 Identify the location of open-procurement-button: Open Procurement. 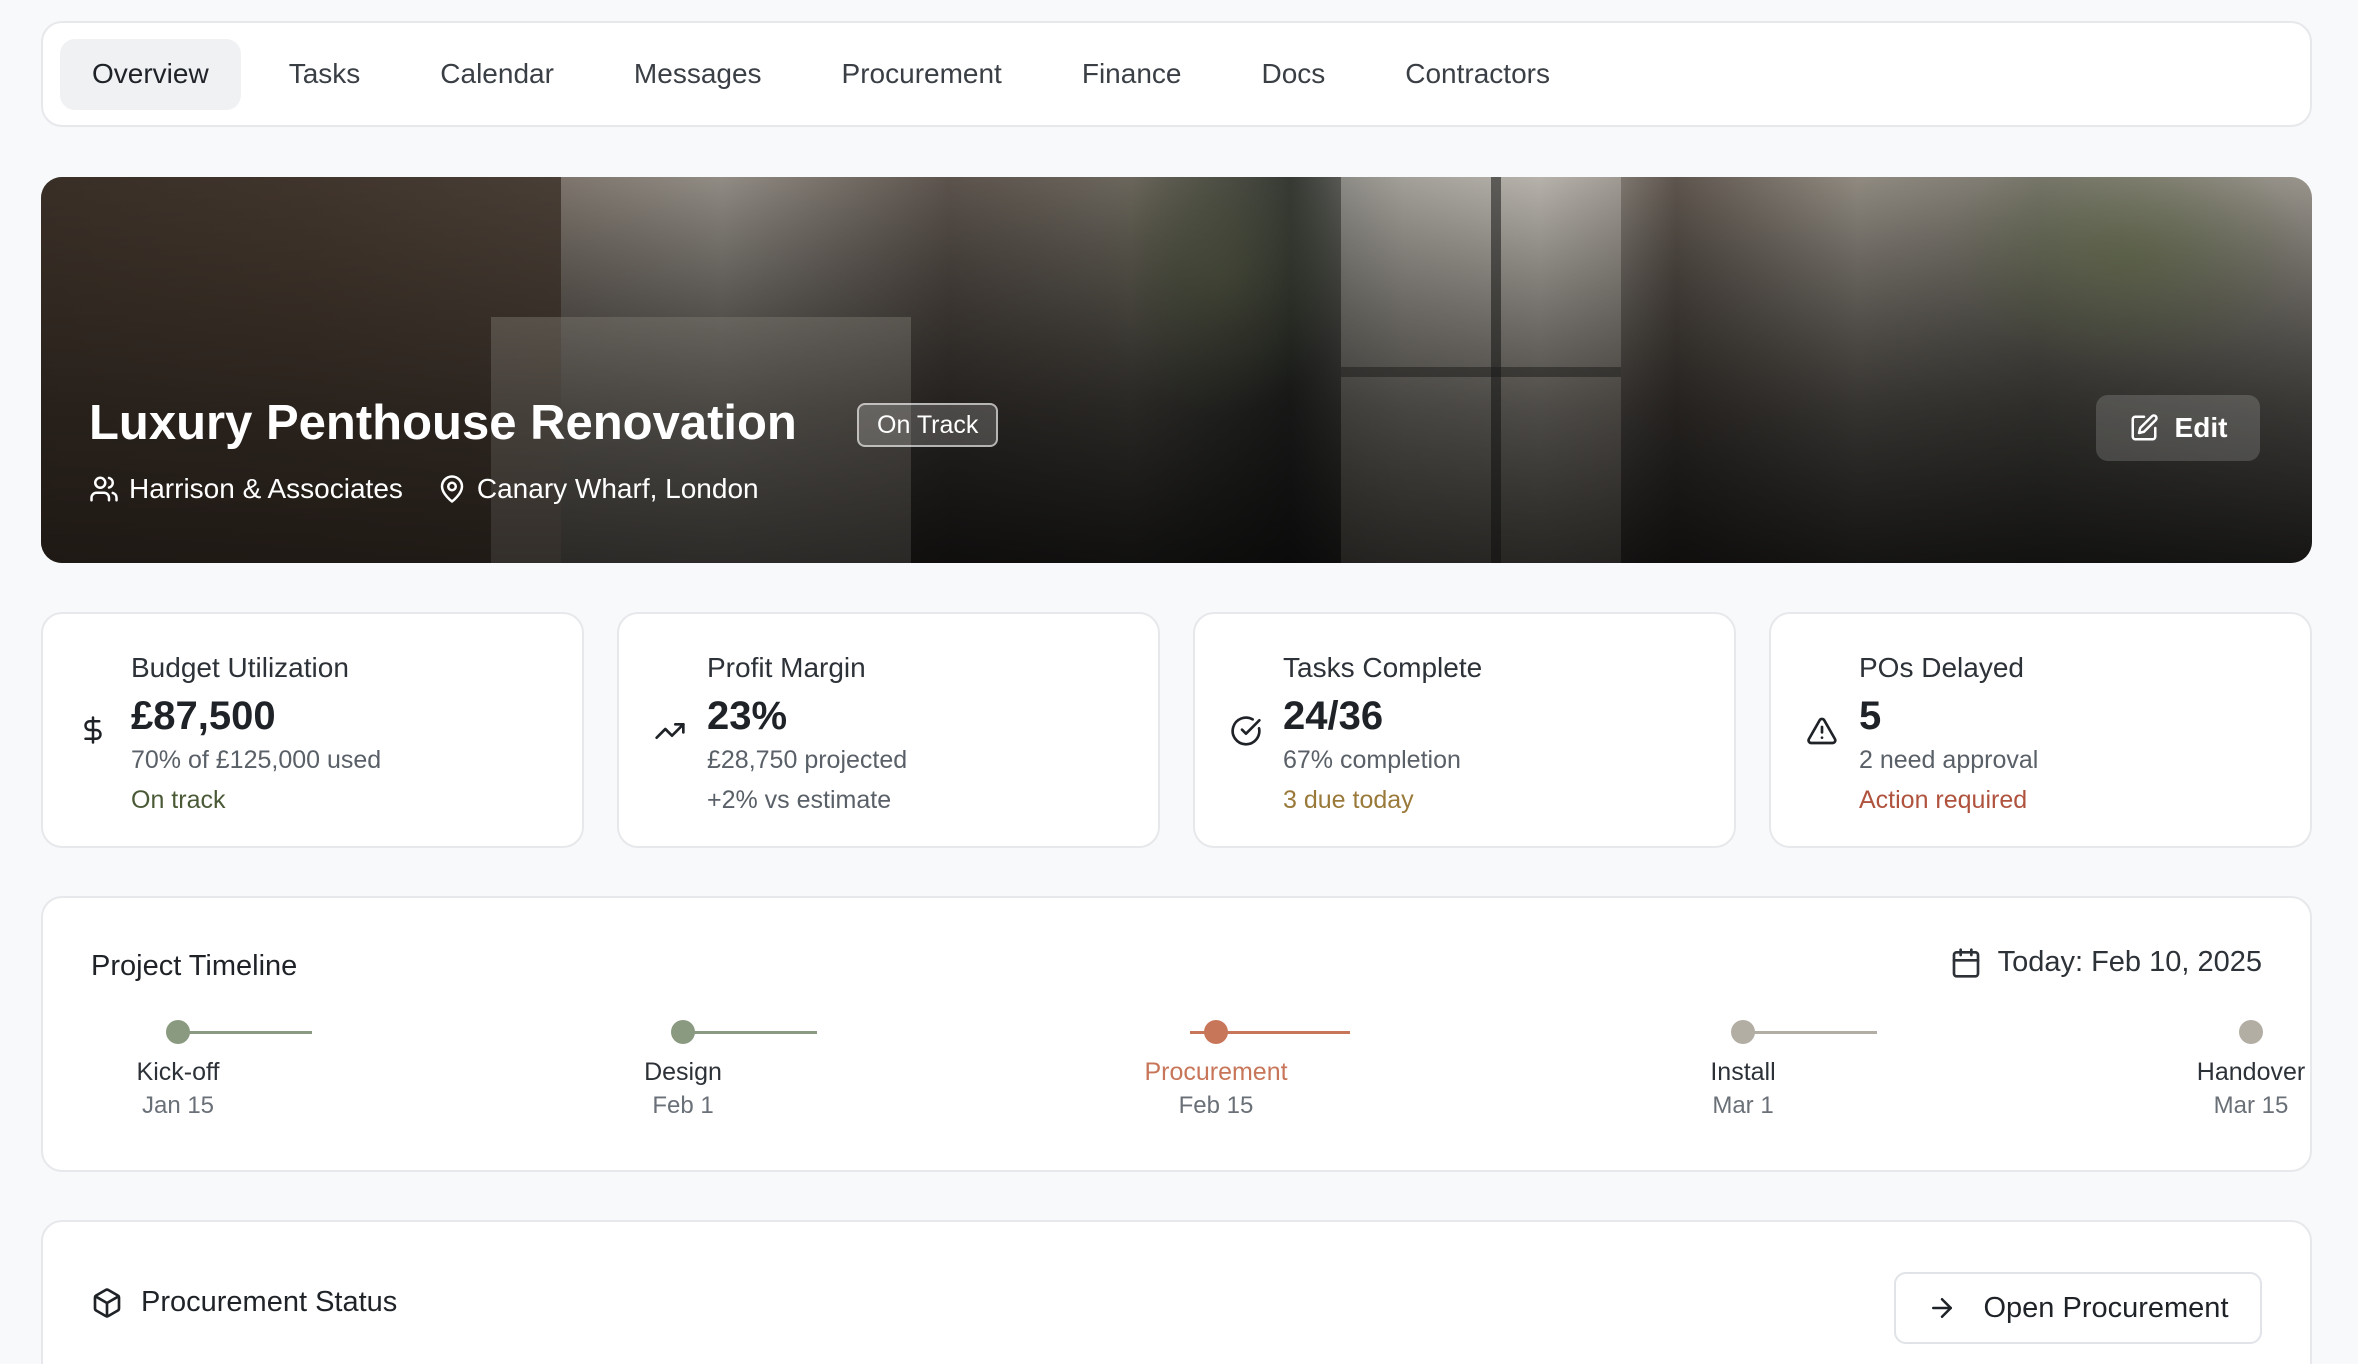
(2078, 1308).